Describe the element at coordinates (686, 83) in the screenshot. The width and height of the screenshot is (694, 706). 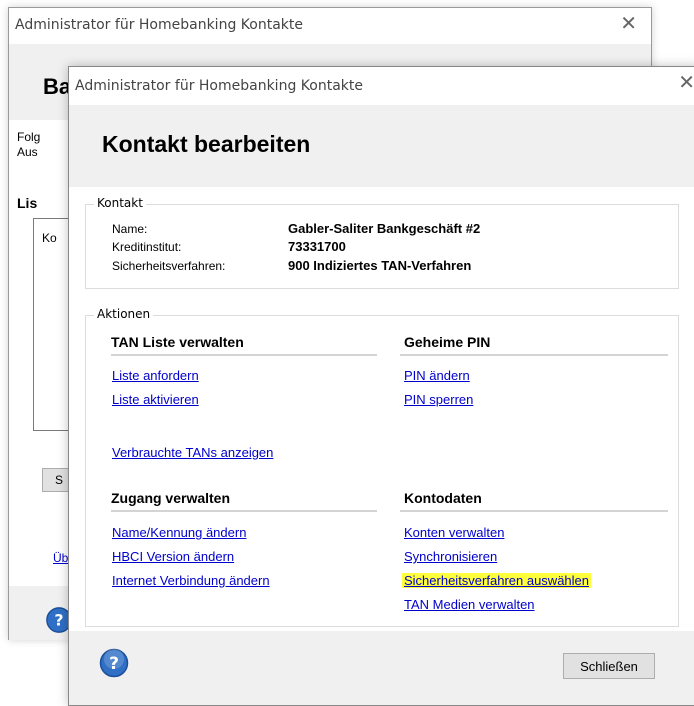
I see `close-icon: ✕` at that location.